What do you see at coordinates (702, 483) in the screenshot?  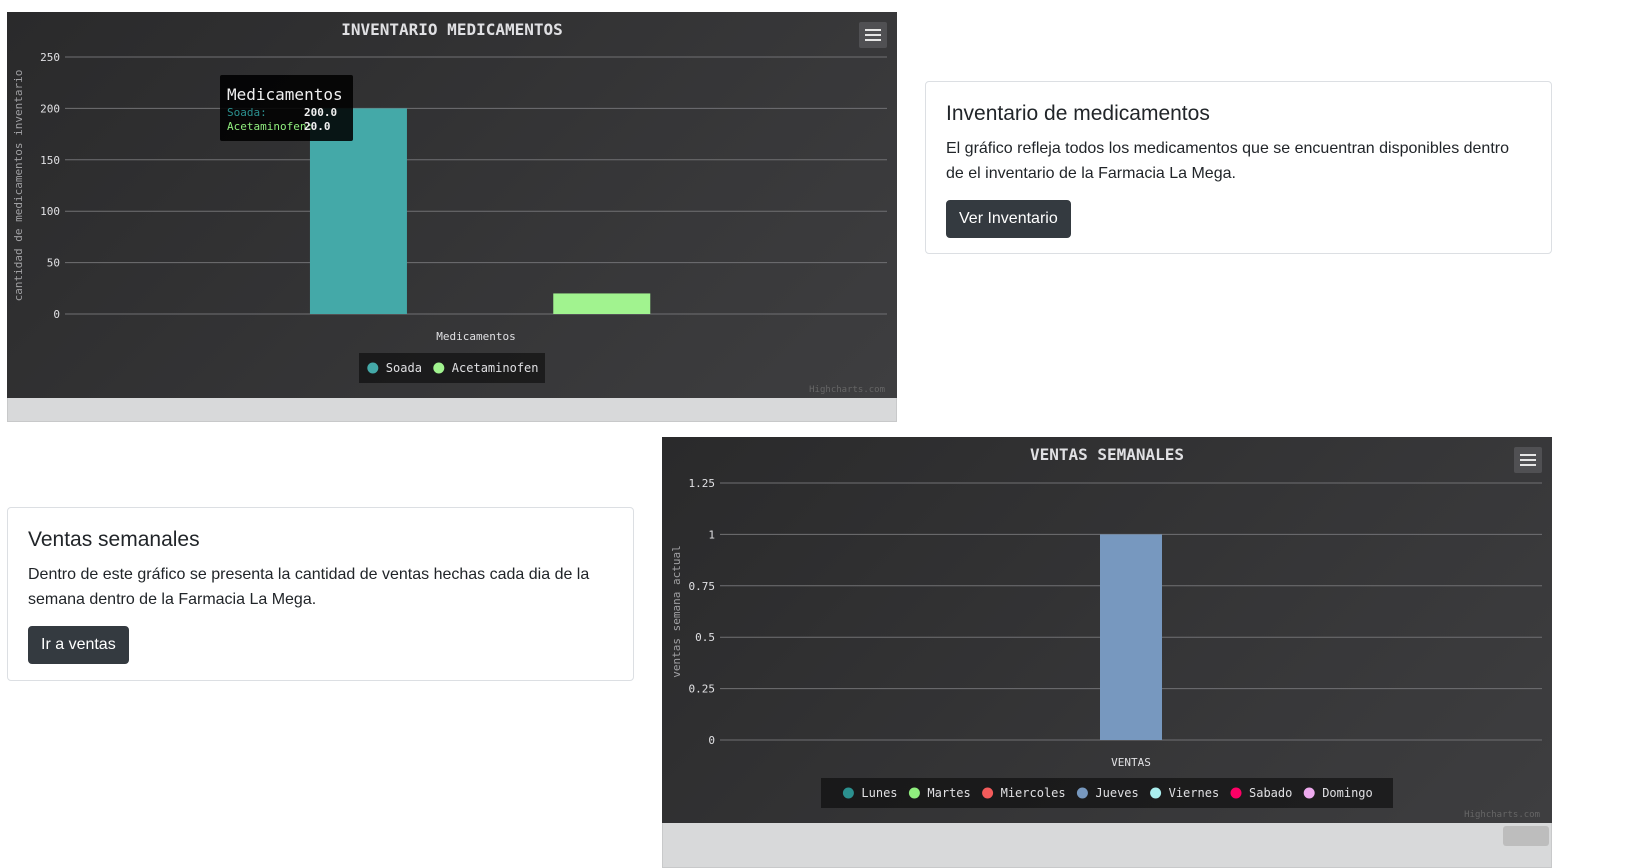 I see `y-tick-label: 1.25` at bounding box center [702, 483].